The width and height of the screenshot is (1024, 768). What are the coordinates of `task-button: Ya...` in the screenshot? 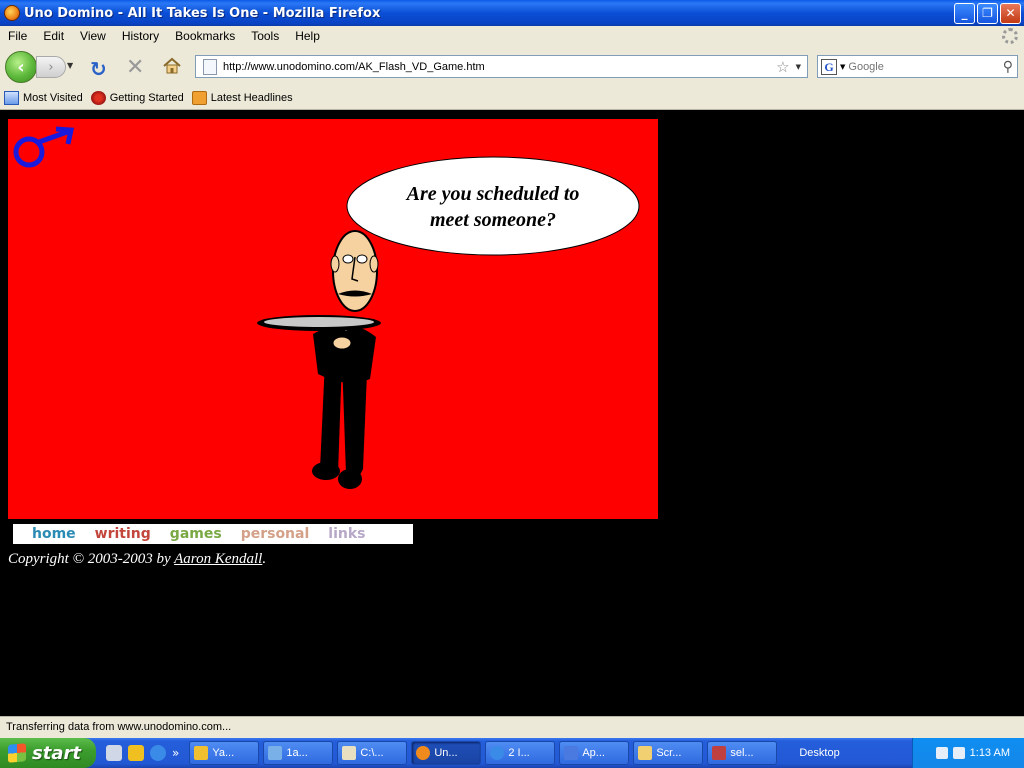 It's located at (224, 753).